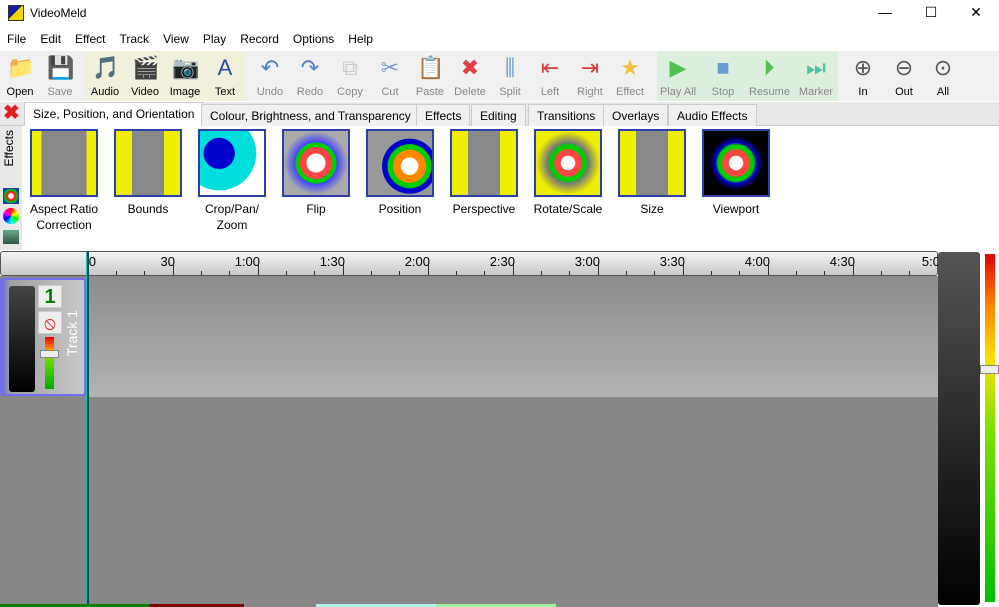 This screenshot has width=999, height=607. I want to click on toolbar-in-button: ⊕ In, so click(863, 75).